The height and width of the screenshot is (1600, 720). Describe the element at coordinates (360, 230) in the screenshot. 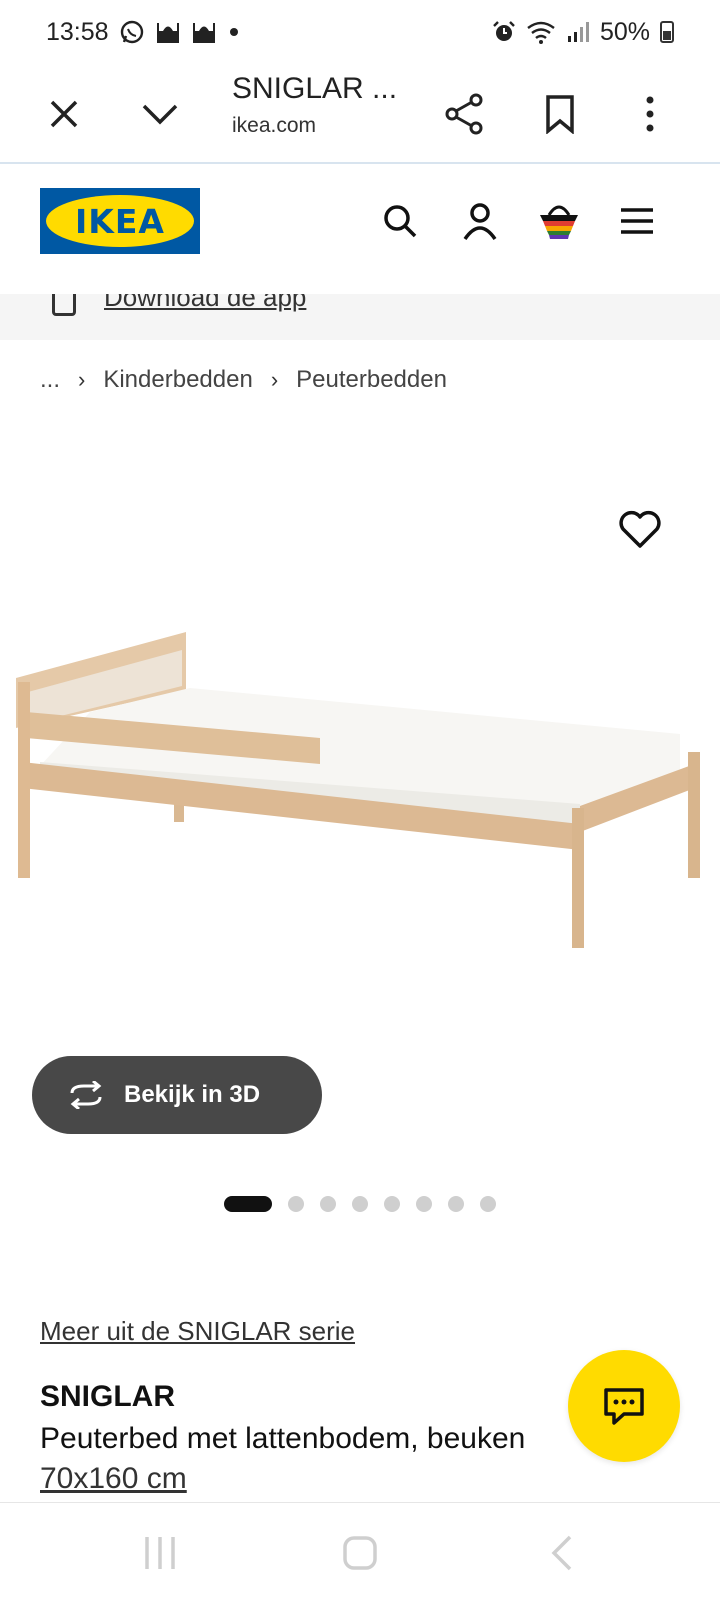

I see `site-header: IKEA` at that location.